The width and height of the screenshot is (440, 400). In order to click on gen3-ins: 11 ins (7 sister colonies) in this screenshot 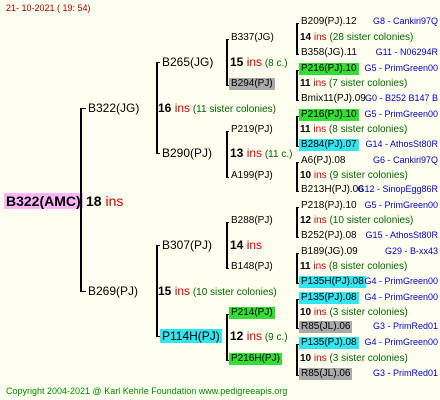, I will do `click(353, 84)`.